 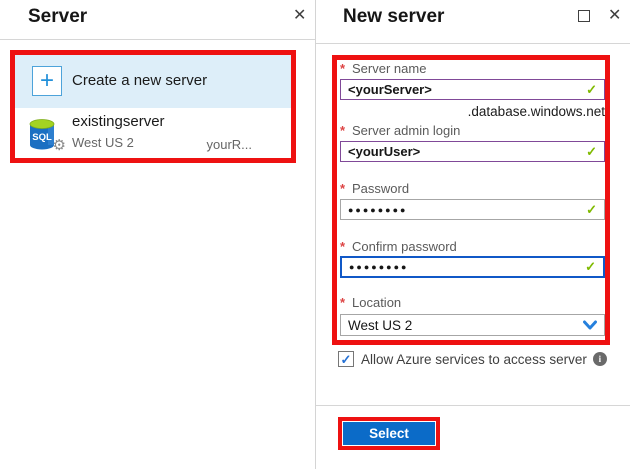 I want to click on domain-suffix-text: .database.windows.net, so click(x=536, y=111).